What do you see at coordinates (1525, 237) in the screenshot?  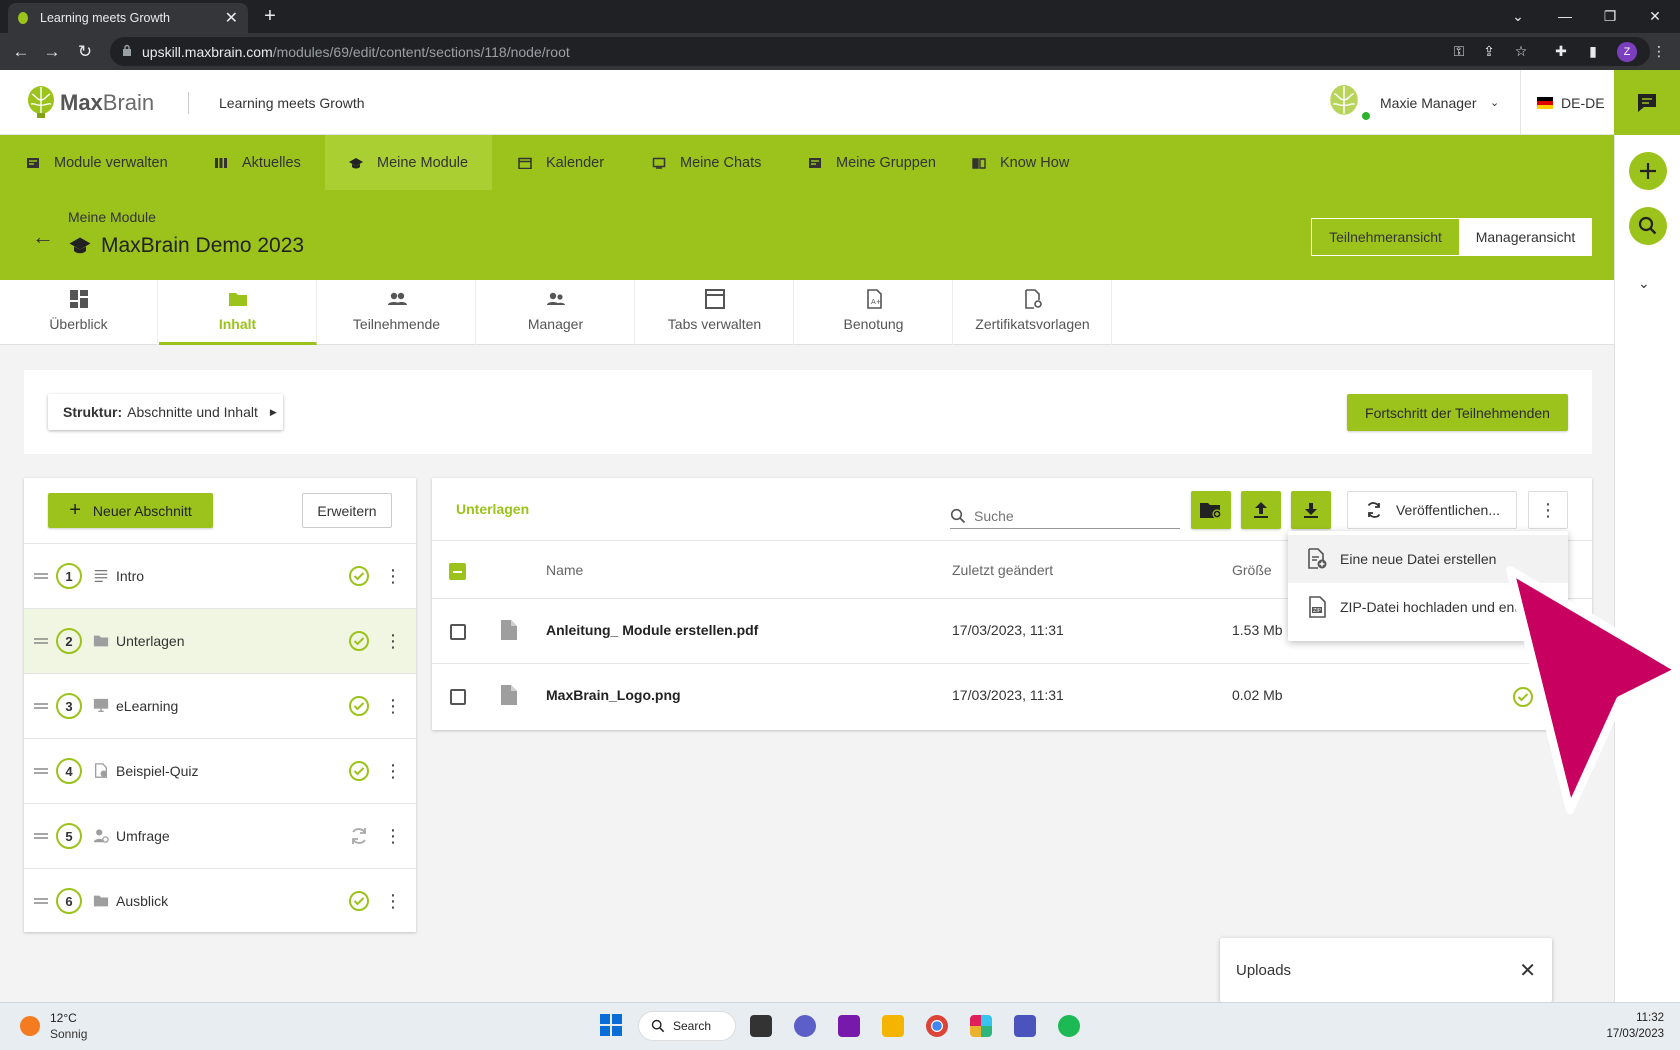 I see `manager-view-button: Manageransicht` at bounding box center [1525, 237].